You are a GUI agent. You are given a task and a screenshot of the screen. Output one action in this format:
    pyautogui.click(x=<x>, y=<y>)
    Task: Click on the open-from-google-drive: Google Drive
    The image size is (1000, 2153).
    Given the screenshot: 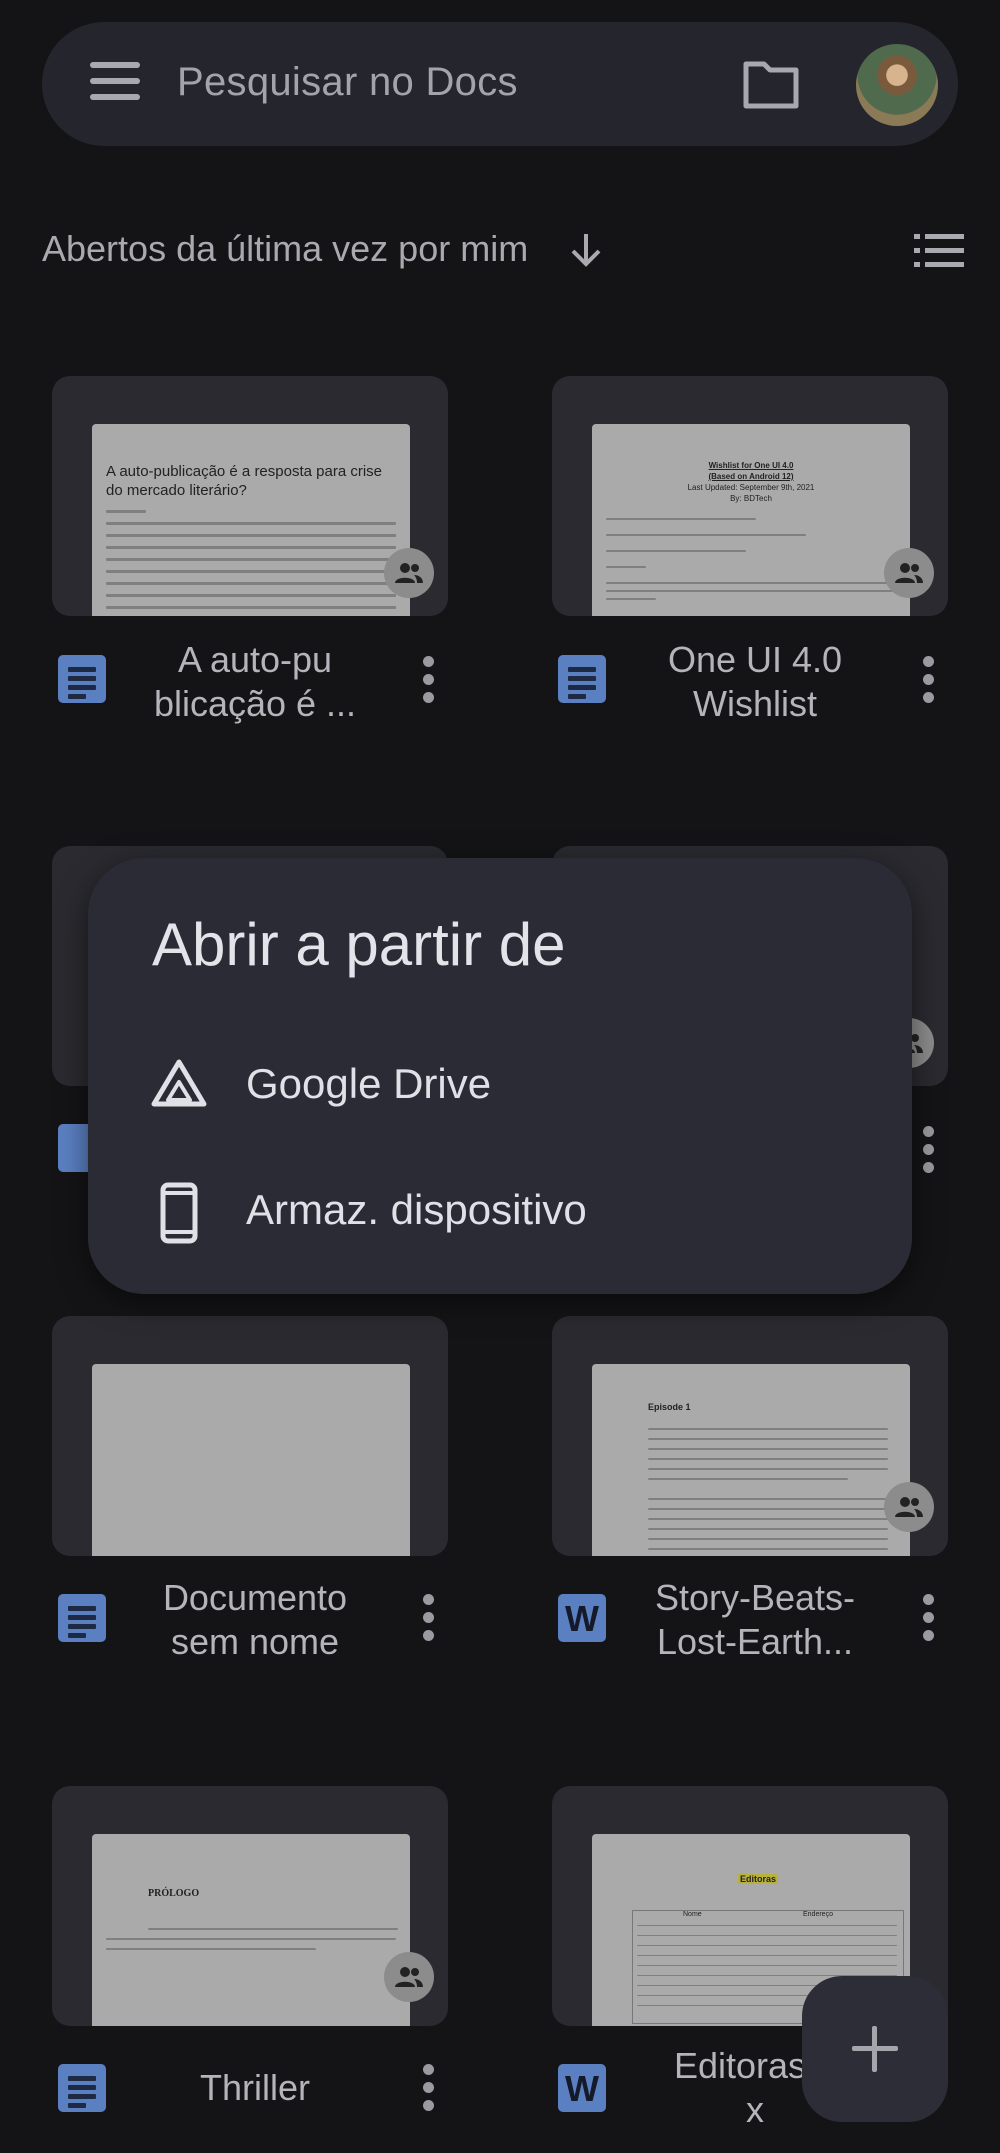 What is the action you would take?
    pyautogui.click(x=500, y=1087)
    